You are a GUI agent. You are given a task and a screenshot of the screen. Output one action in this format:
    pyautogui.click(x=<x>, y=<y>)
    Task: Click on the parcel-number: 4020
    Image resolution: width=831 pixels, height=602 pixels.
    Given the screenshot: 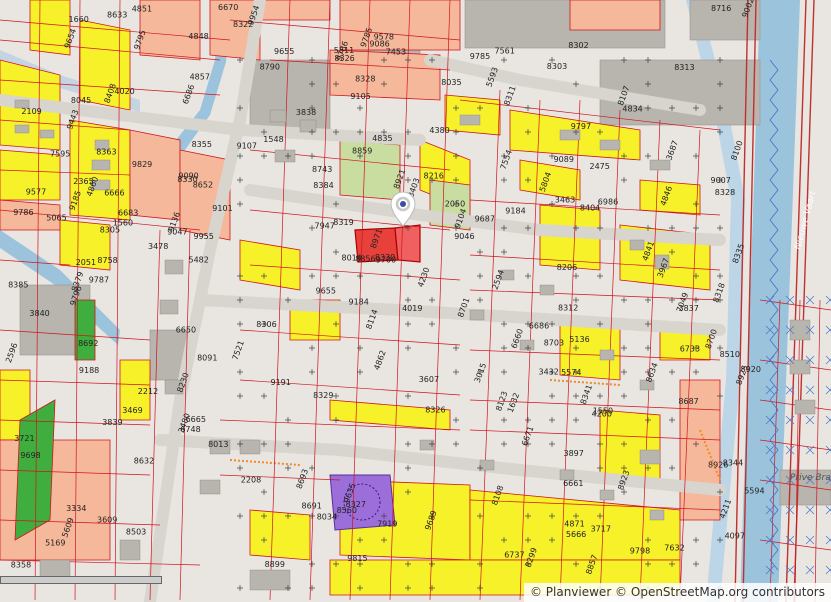 What is the action you would take?
    pyautogui.click(x=124, y=91)
    